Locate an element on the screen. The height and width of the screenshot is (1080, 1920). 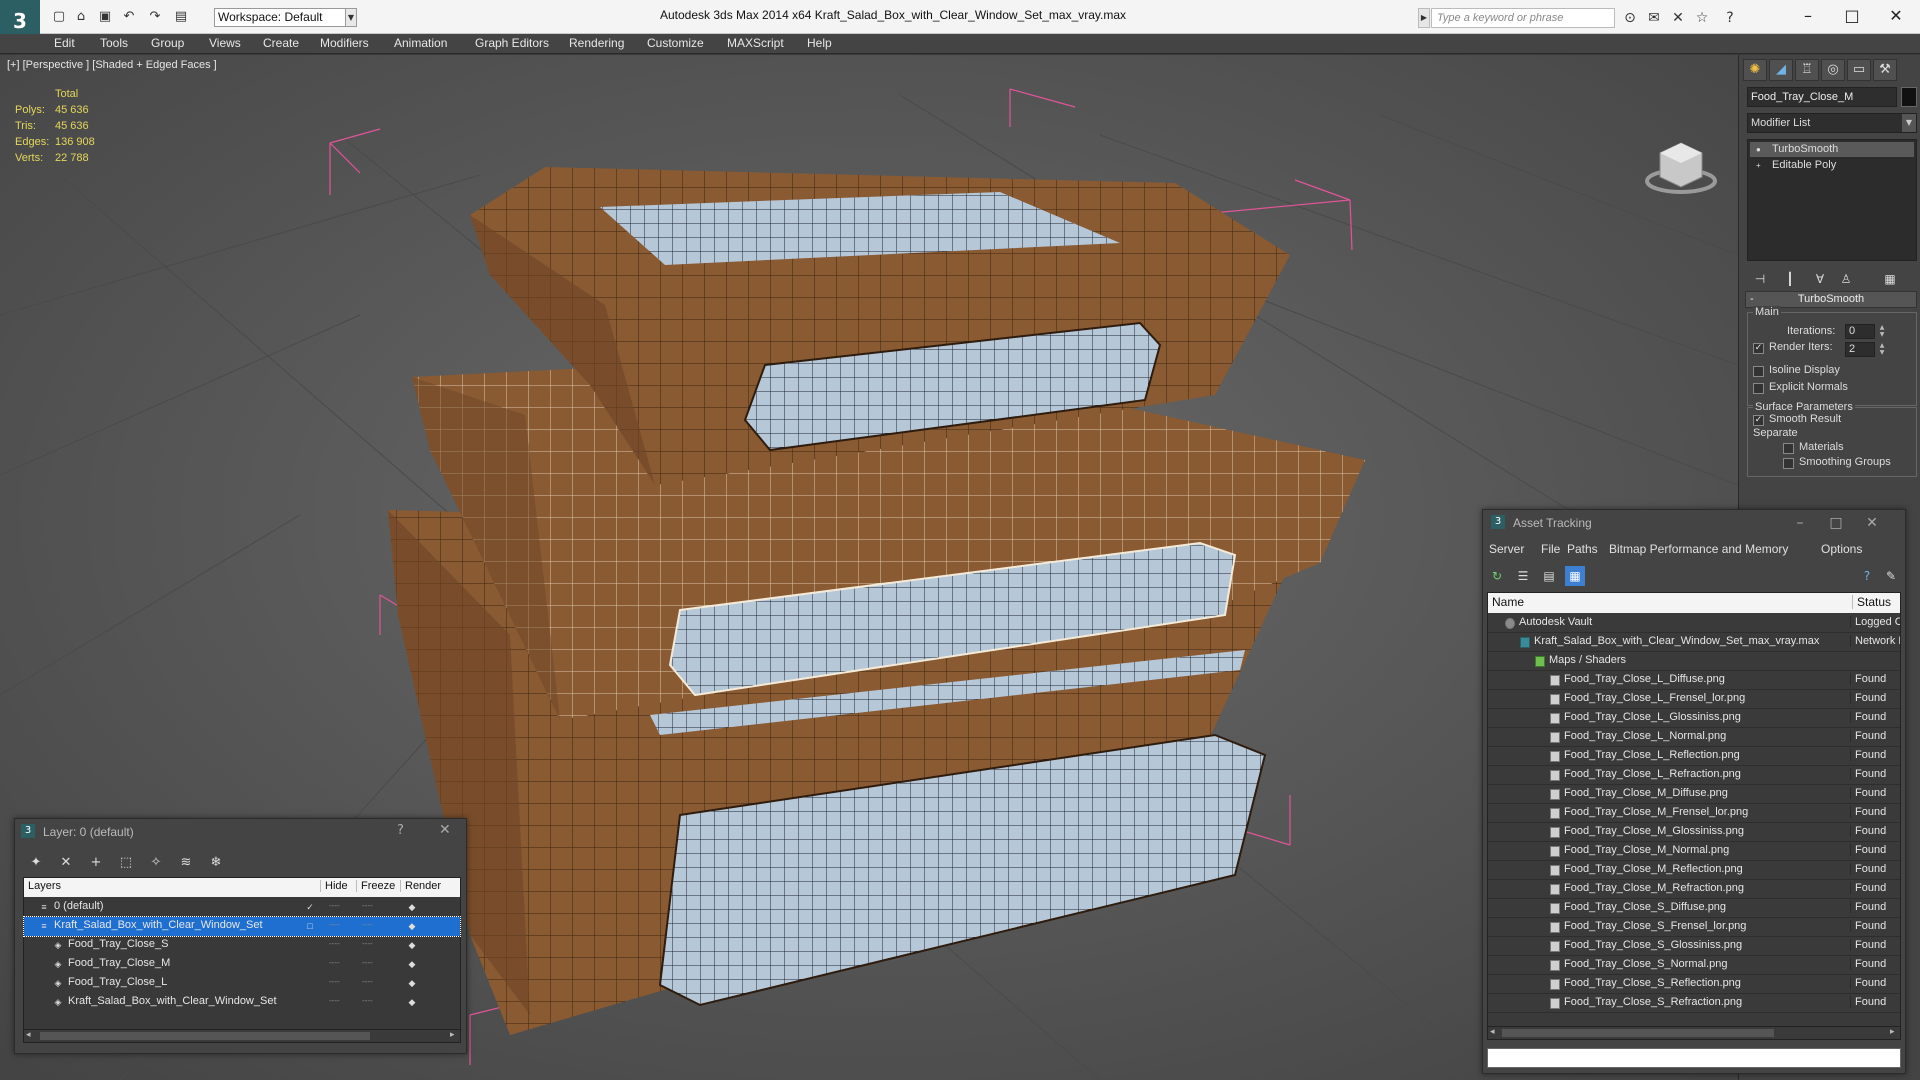
lightbulb-icon: ● is located at coordinates (1760, 149).